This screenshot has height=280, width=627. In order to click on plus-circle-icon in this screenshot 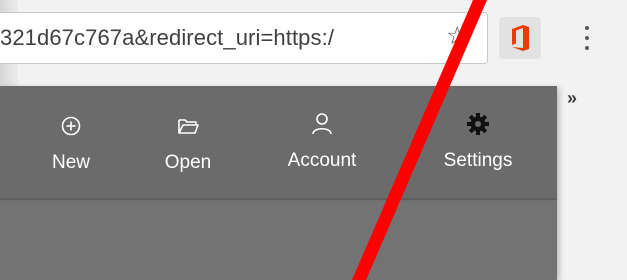, I will do `click(71, 126)`.